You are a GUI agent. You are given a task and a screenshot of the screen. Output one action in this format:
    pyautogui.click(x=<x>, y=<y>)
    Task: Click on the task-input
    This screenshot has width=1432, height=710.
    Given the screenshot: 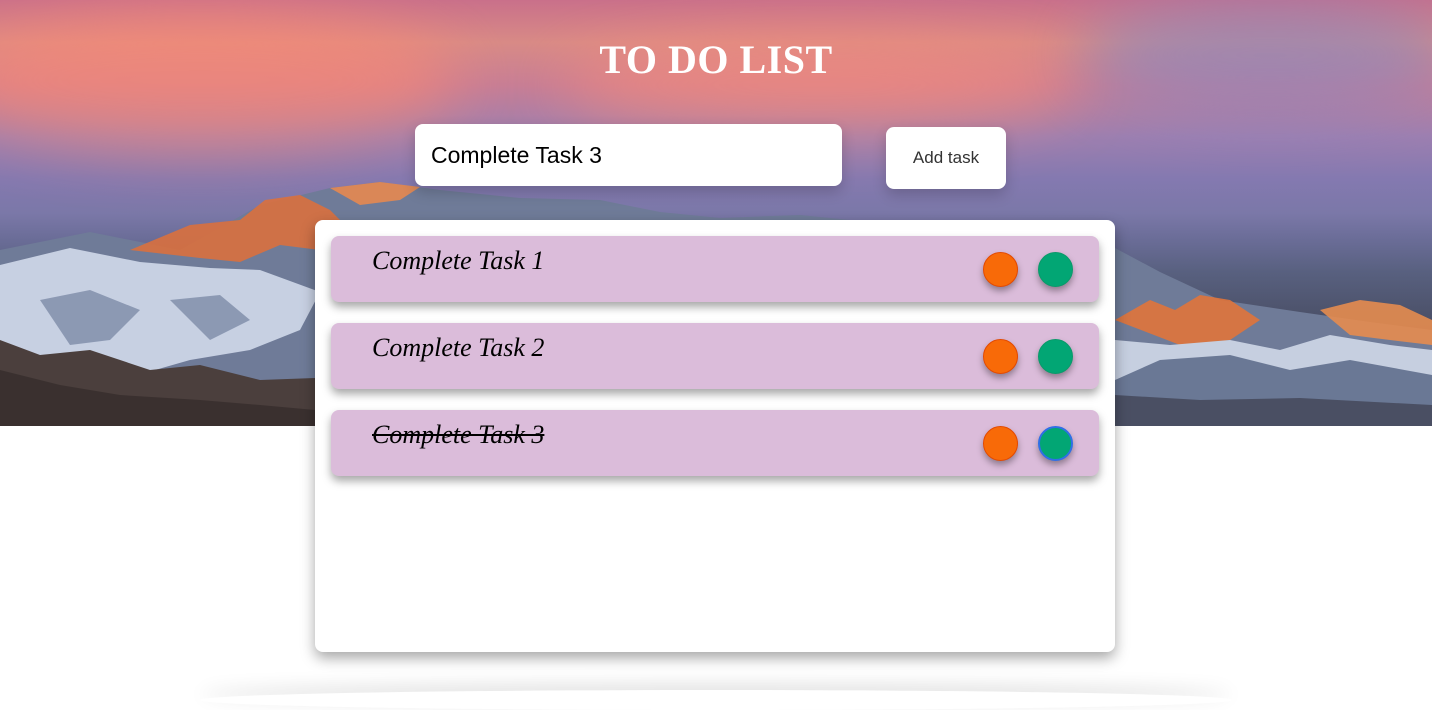 What is the action you would take?
    pyautogui.click(x=628, y=155)
    